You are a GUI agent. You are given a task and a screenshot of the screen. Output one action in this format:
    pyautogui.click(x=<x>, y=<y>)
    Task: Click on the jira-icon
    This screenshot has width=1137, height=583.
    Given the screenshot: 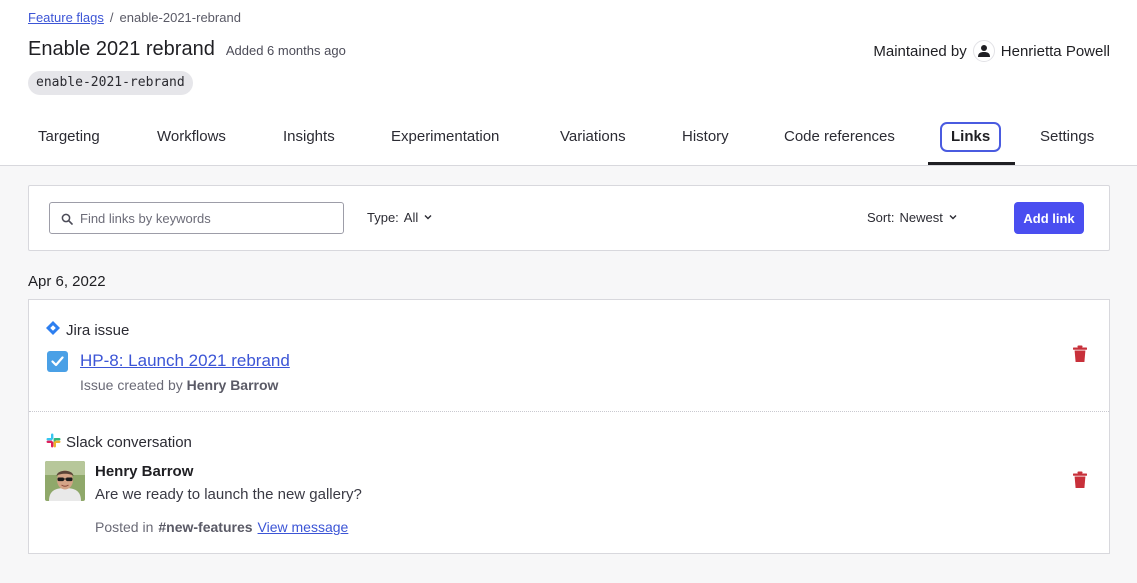 What is the action you would take?
    pyautogui.click(x=53, y=330)
    